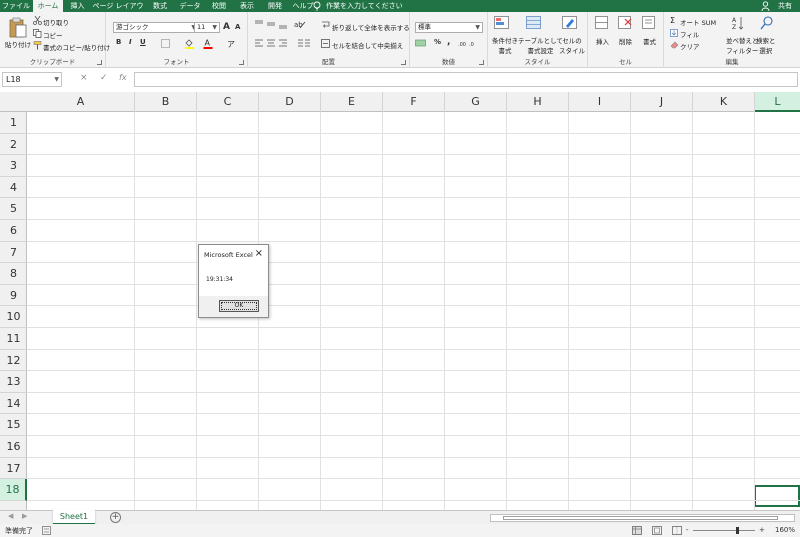 Image resolution: width=800 pixels, height=537 pixels. What do you see at coordinates (32, 79) in the screenshot?
I see `name-box: L18 ▼` at bounding box center [32, 79].